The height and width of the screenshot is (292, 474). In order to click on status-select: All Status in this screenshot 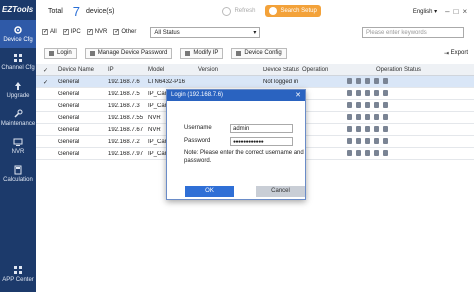, I will do `click(205, 32)`.